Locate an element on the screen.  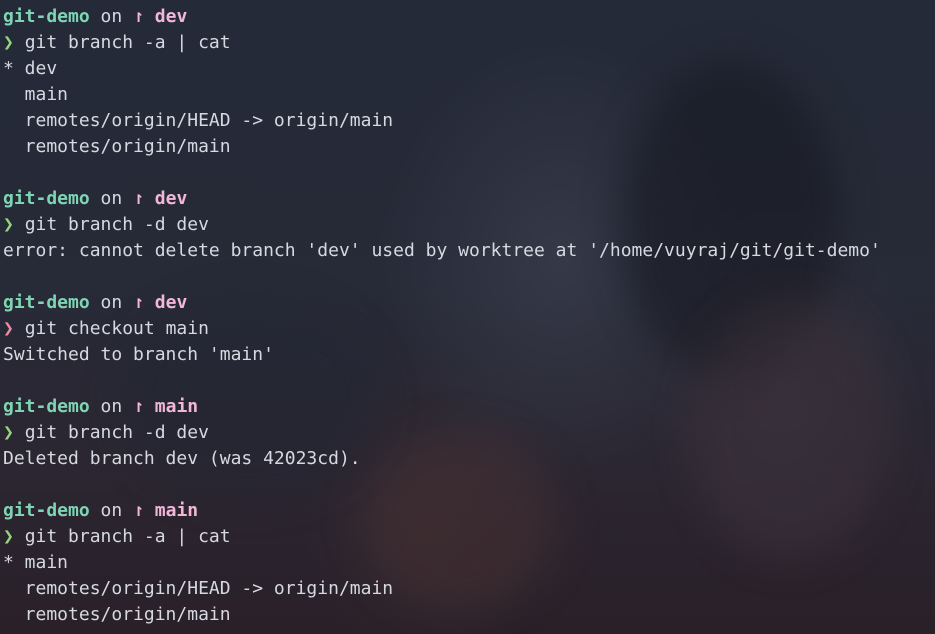
output-line: main is located at coordinates (36, 94).